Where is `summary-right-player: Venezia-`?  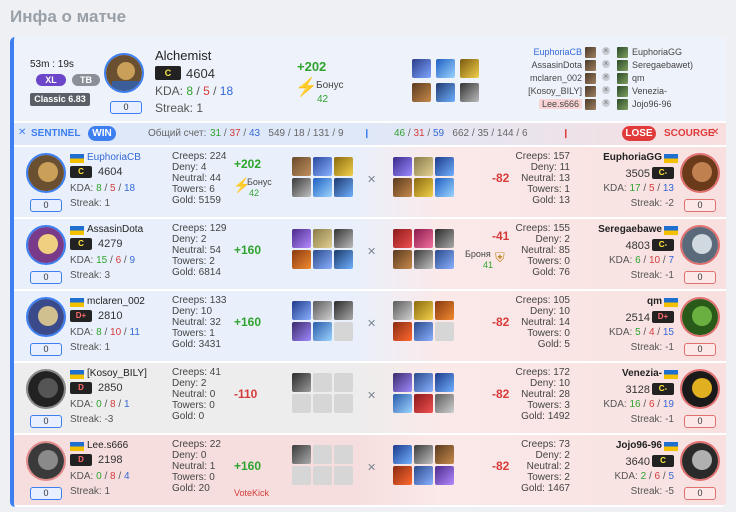 summary-right-player: Venezia- is located at coordinates (649, 91).